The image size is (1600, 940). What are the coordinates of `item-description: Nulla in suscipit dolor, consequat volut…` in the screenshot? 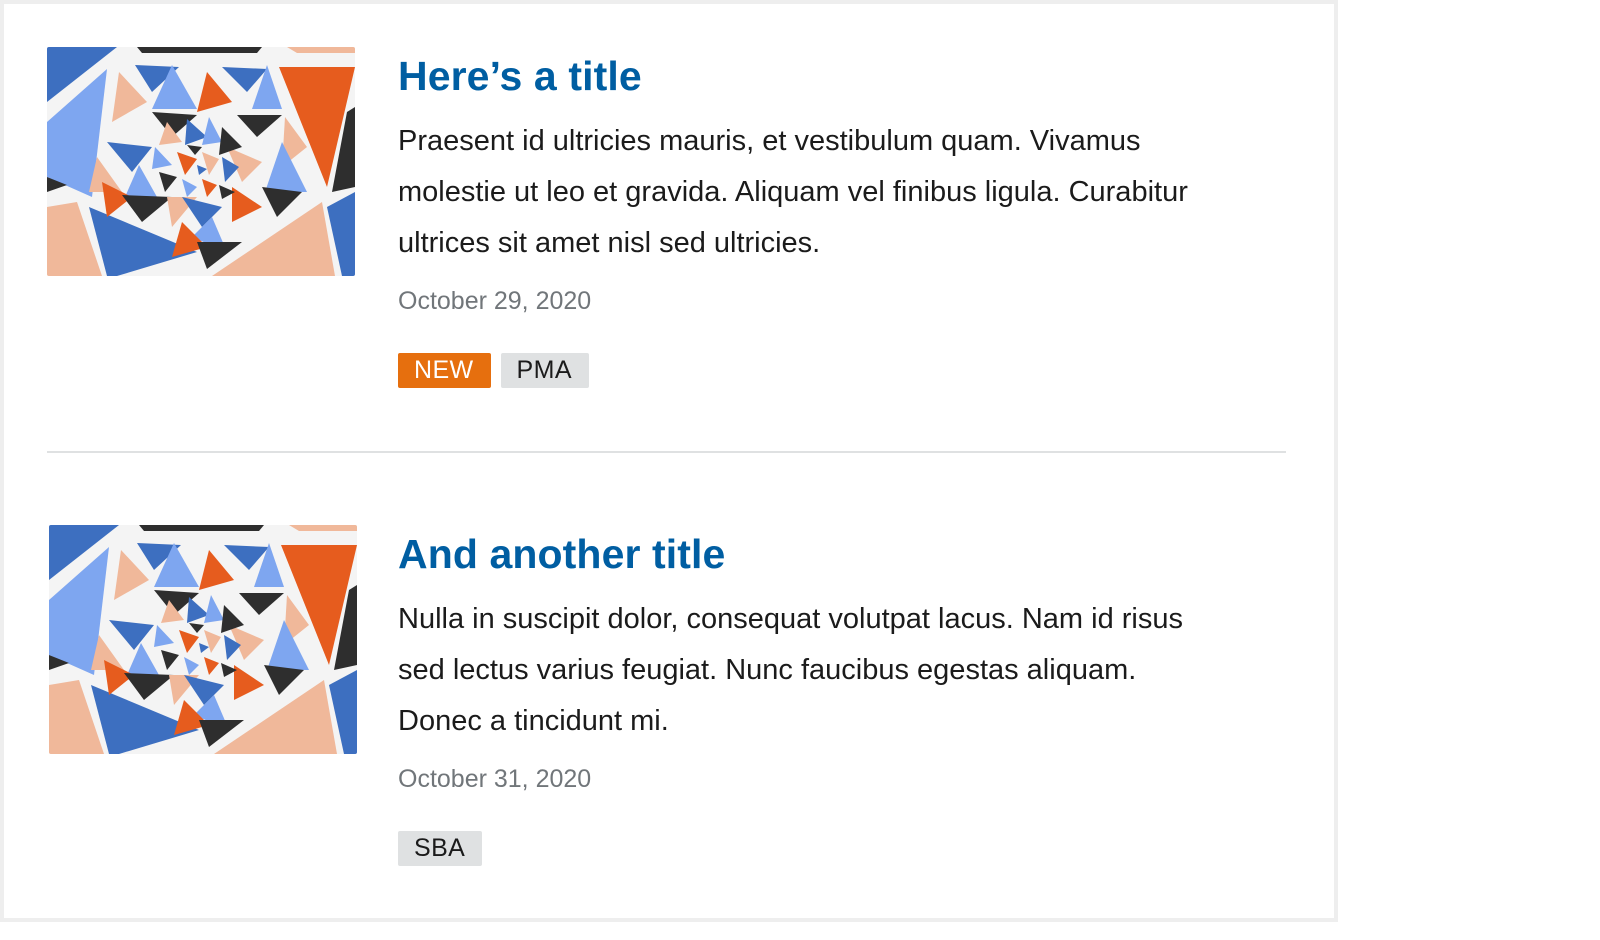 It's located at (790, 670).